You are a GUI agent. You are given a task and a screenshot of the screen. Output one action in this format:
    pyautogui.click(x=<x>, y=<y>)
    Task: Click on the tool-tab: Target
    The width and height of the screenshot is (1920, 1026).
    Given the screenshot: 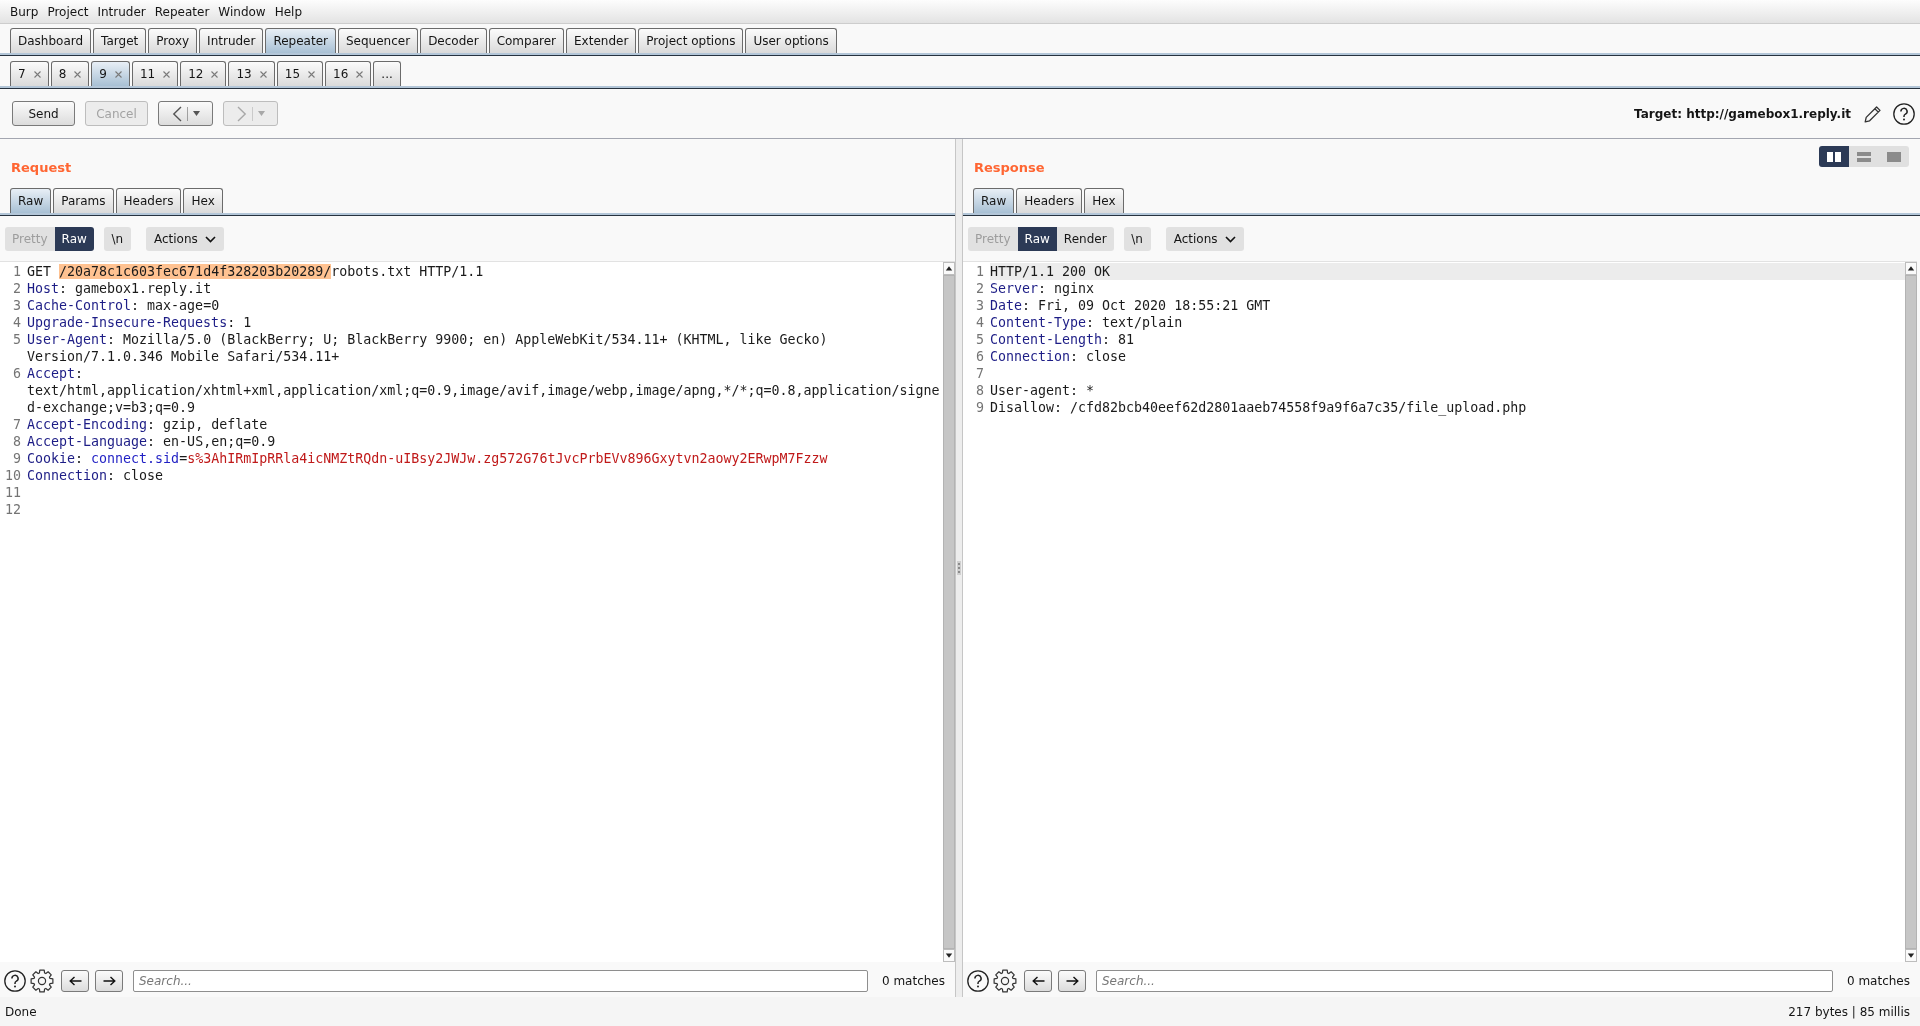 What is the action you would take?
    pyautogui.click(x=120, y=40)
    